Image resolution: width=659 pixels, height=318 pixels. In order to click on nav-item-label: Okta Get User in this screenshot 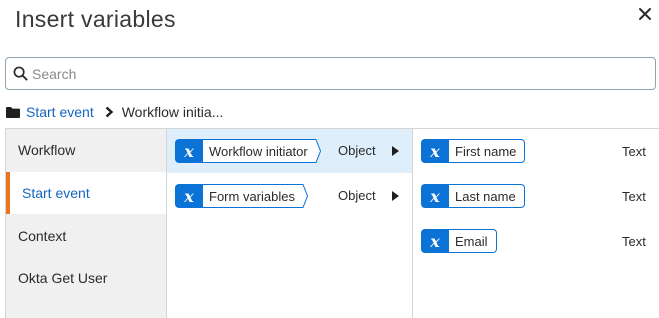, I will do `click(63, 278)`.